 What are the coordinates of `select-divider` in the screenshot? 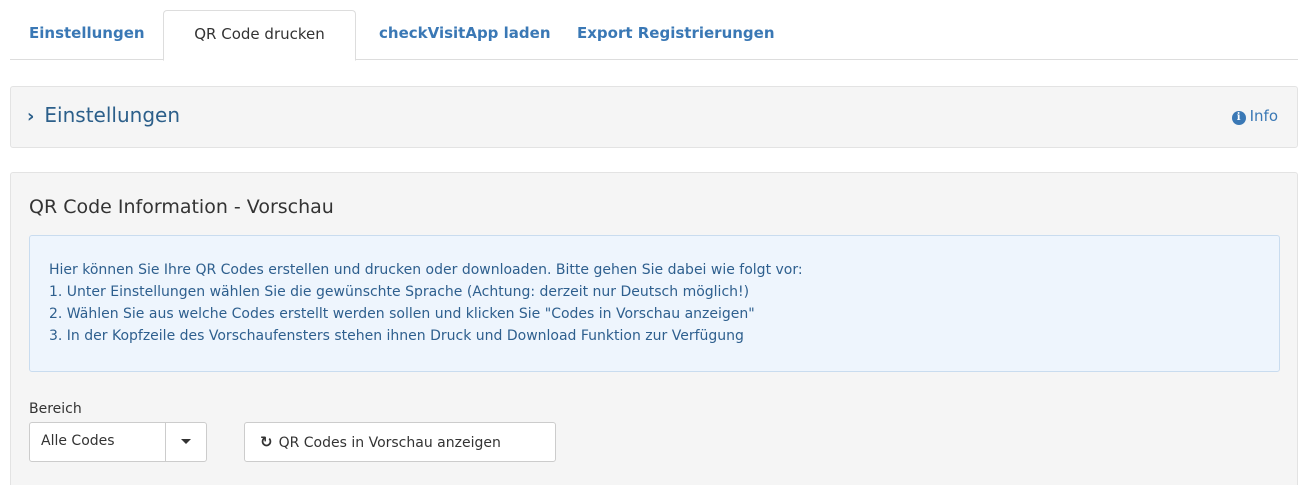 It's located at (165, 442).